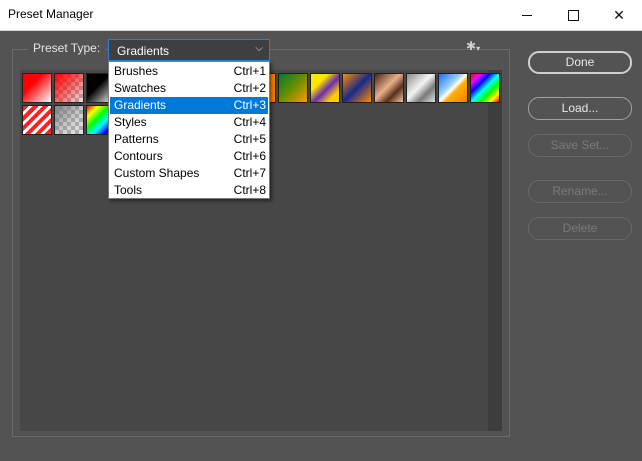 The image size is (642, 461). What do you see at coordinates (478, 48) in the screenshot?
I see `dropdown-arrow-icon: ▾` at bounding box center [478, 48].